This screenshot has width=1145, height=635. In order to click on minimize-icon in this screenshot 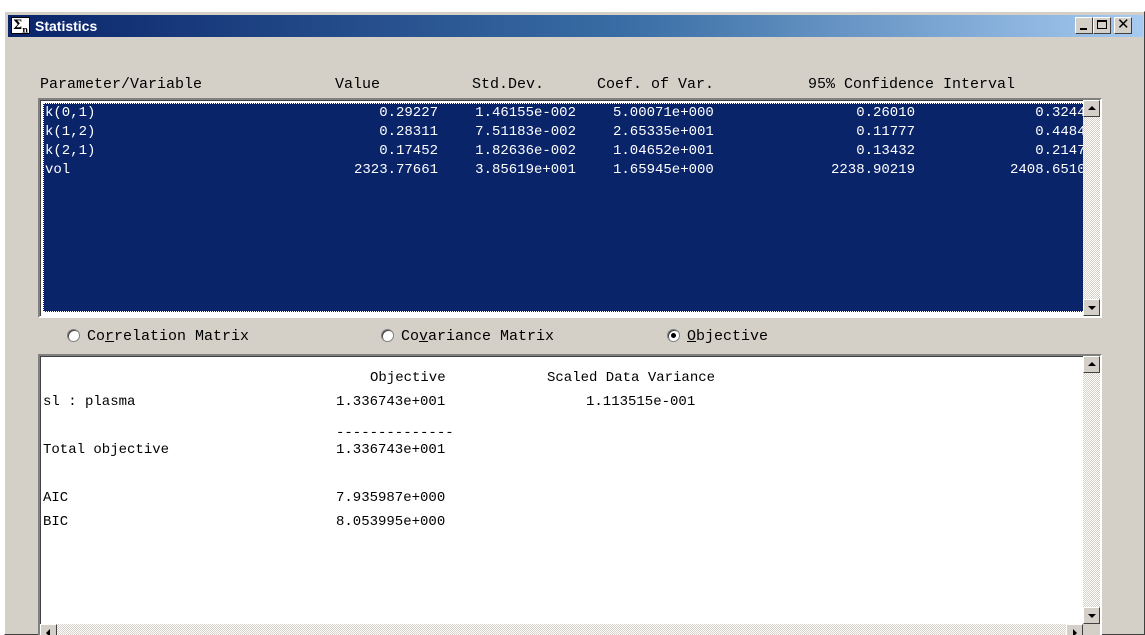, I will do `click(1083, 29)`.